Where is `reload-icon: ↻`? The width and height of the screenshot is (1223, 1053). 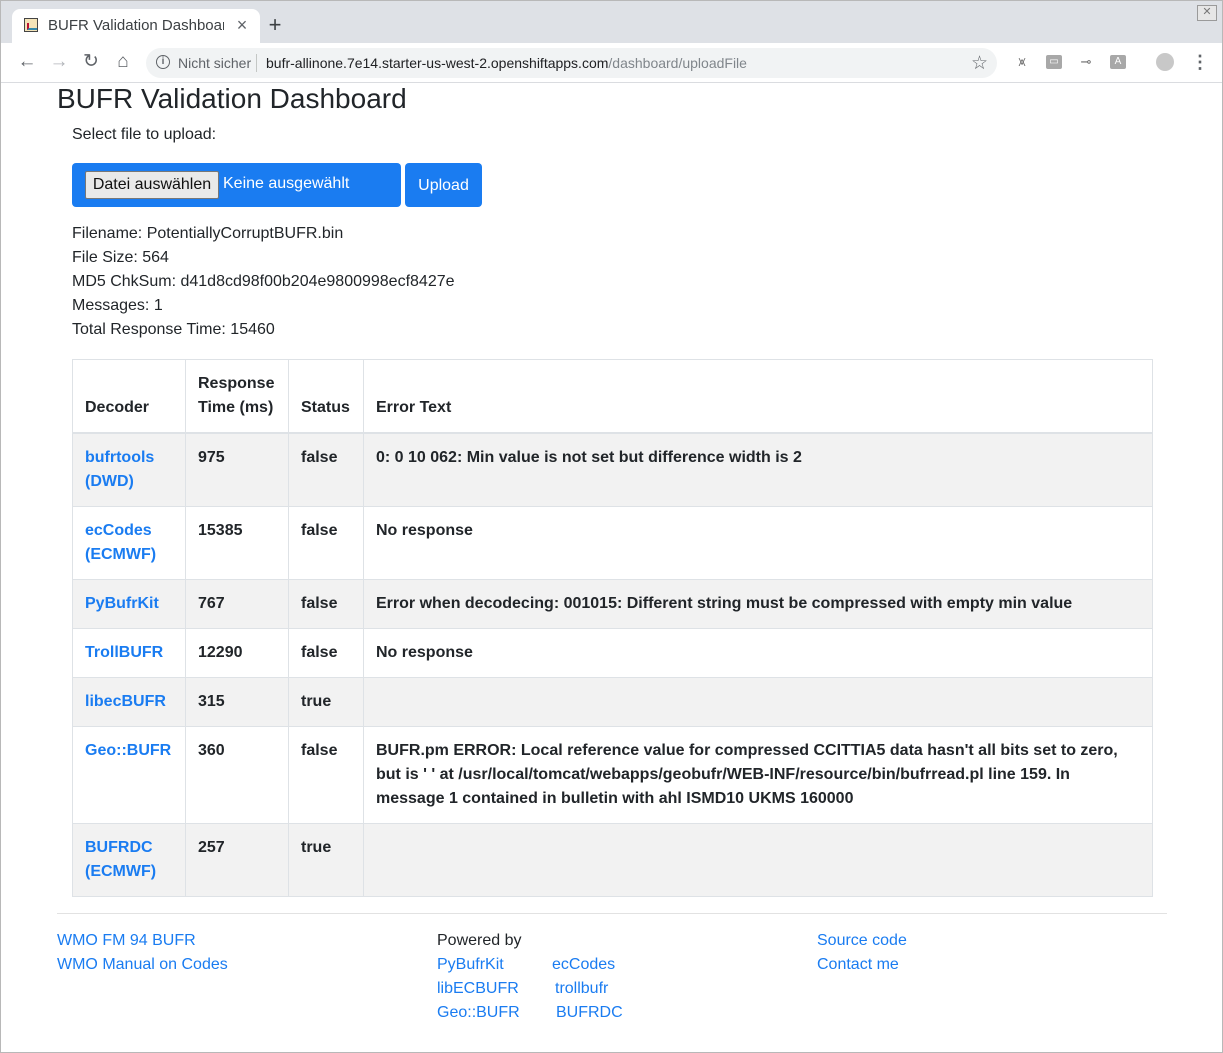 reload-icon: ↻ is located at coordinates (91, 62).